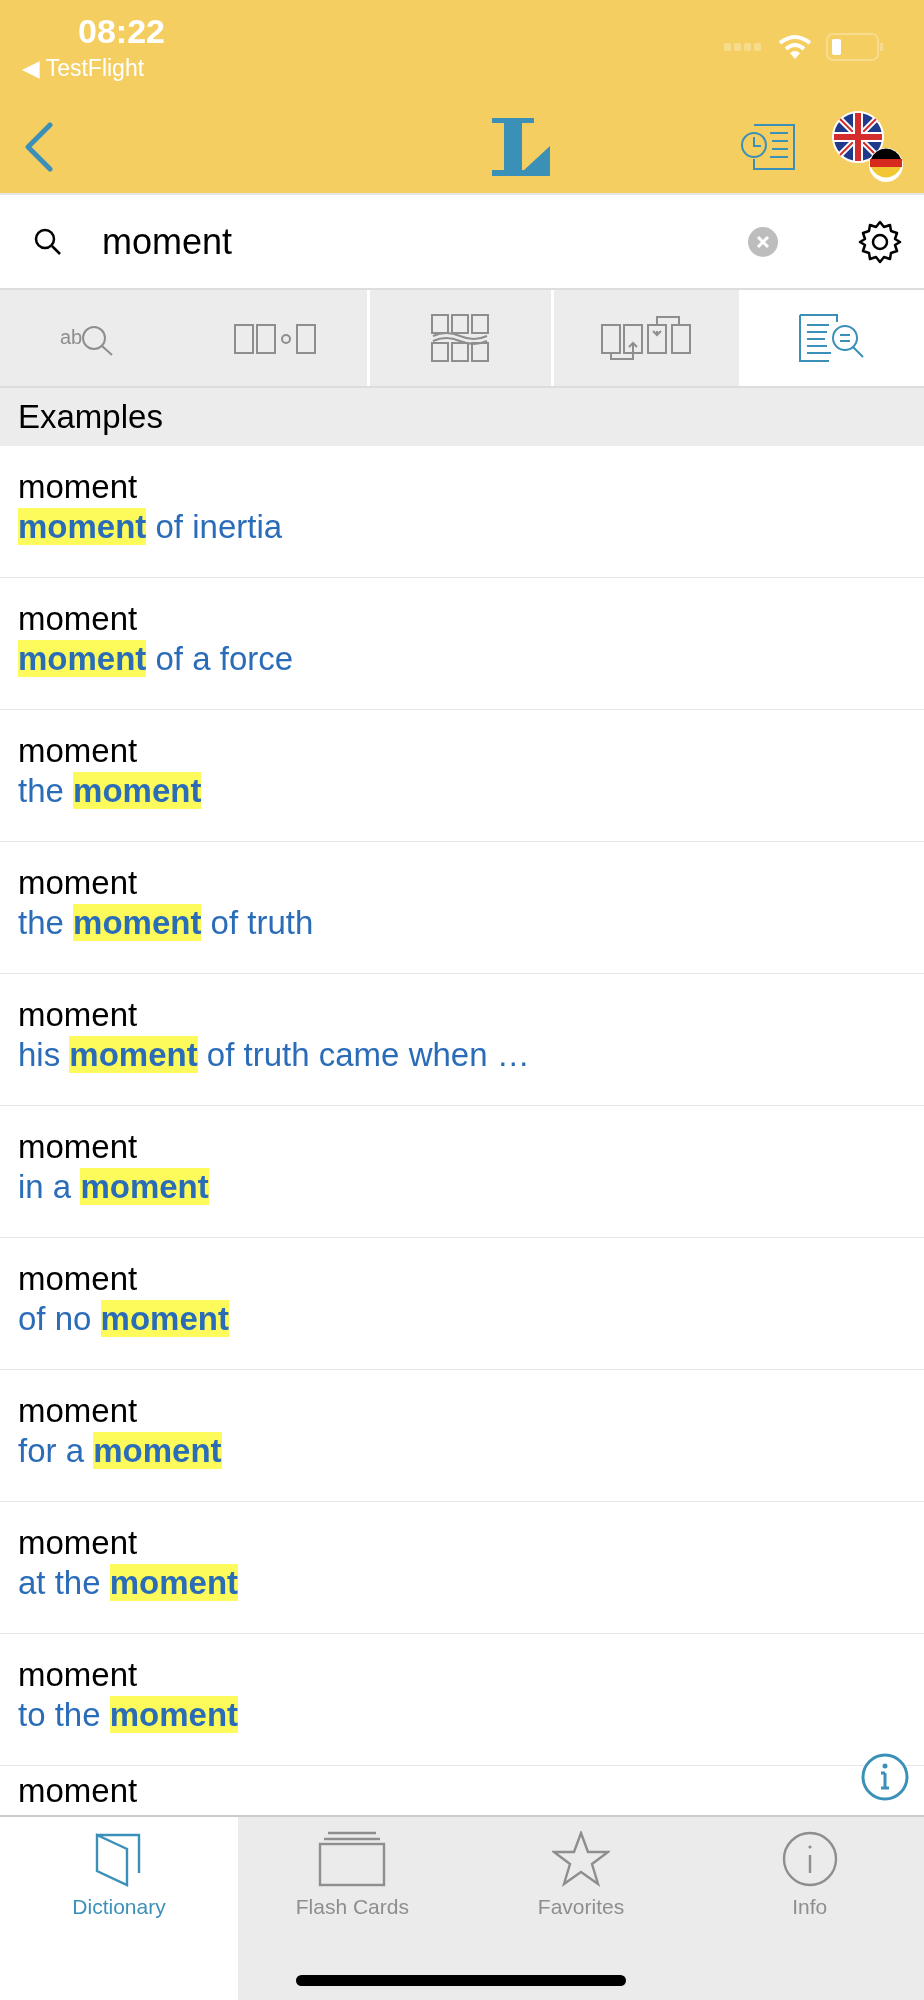 The height and width of the screenshot is (2000, 924). Describe the element at coordinates (128, 1583) in the screenshot. I see `example-phrase: at the moment` at that location.